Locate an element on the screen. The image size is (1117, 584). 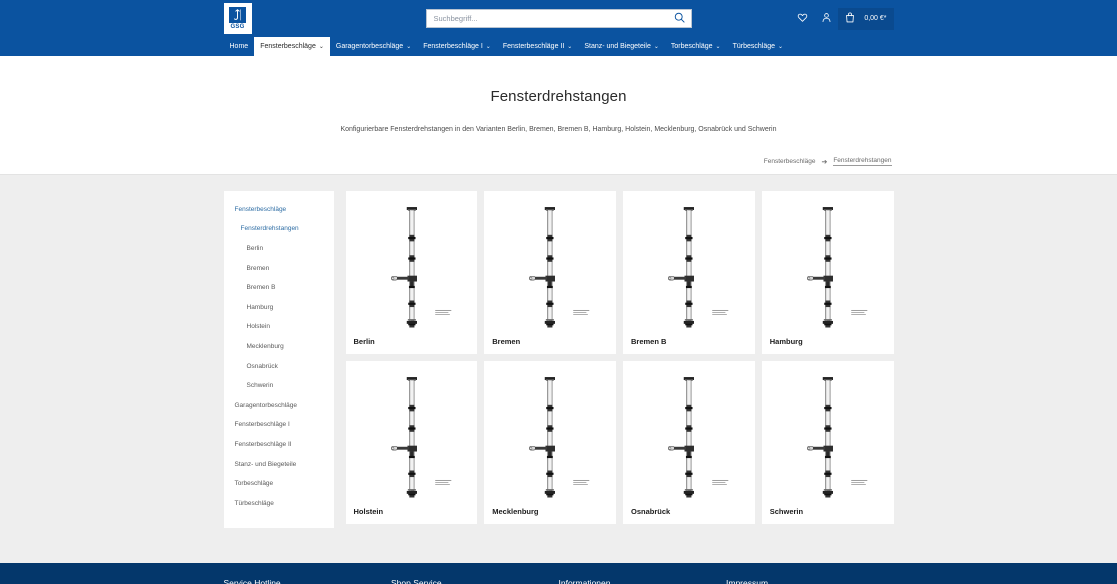
search-input is located at coordinates (553, 18).